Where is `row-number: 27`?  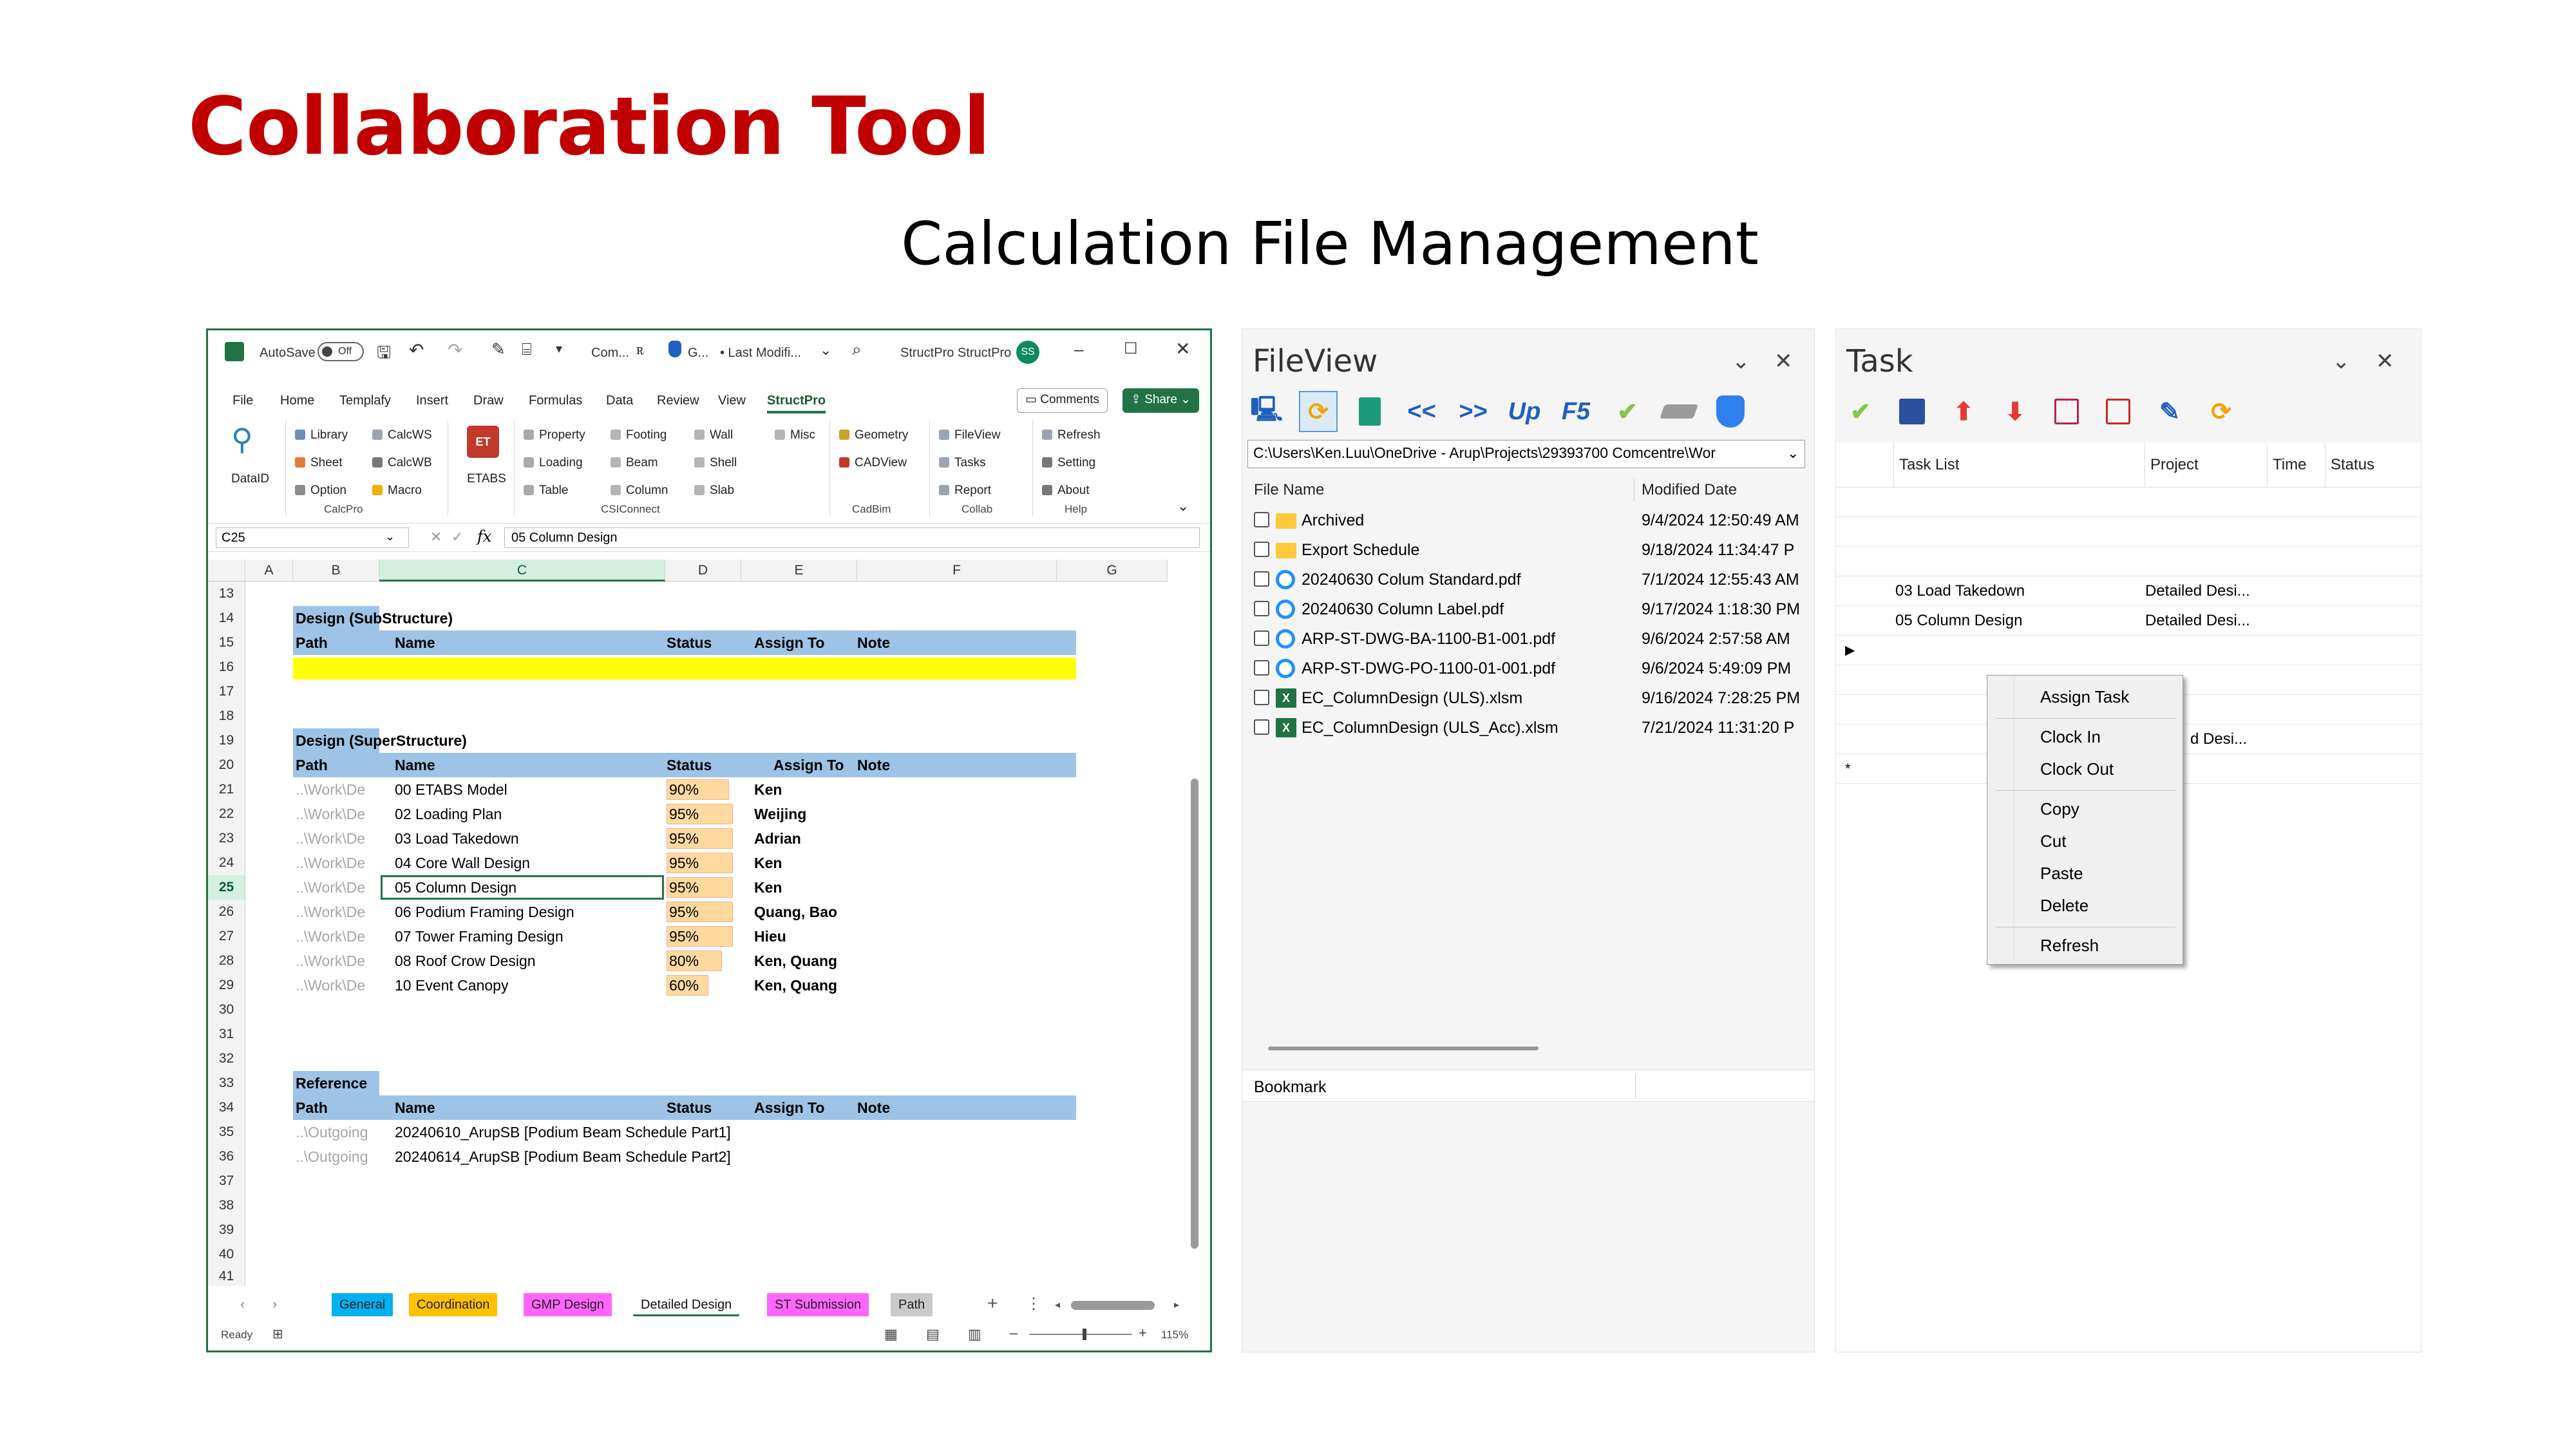
row-number: 27 is located at coordinates (226, 937).